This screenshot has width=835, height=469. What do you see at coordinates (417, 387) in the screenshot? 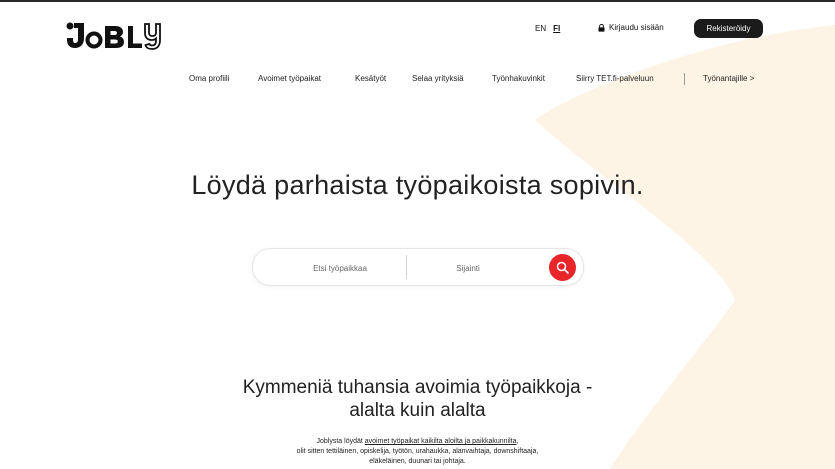
I see `section-title-line-1: Kymmeniä tuhansia avoimia työpaikkoja -` at bounding box center [417, 387].